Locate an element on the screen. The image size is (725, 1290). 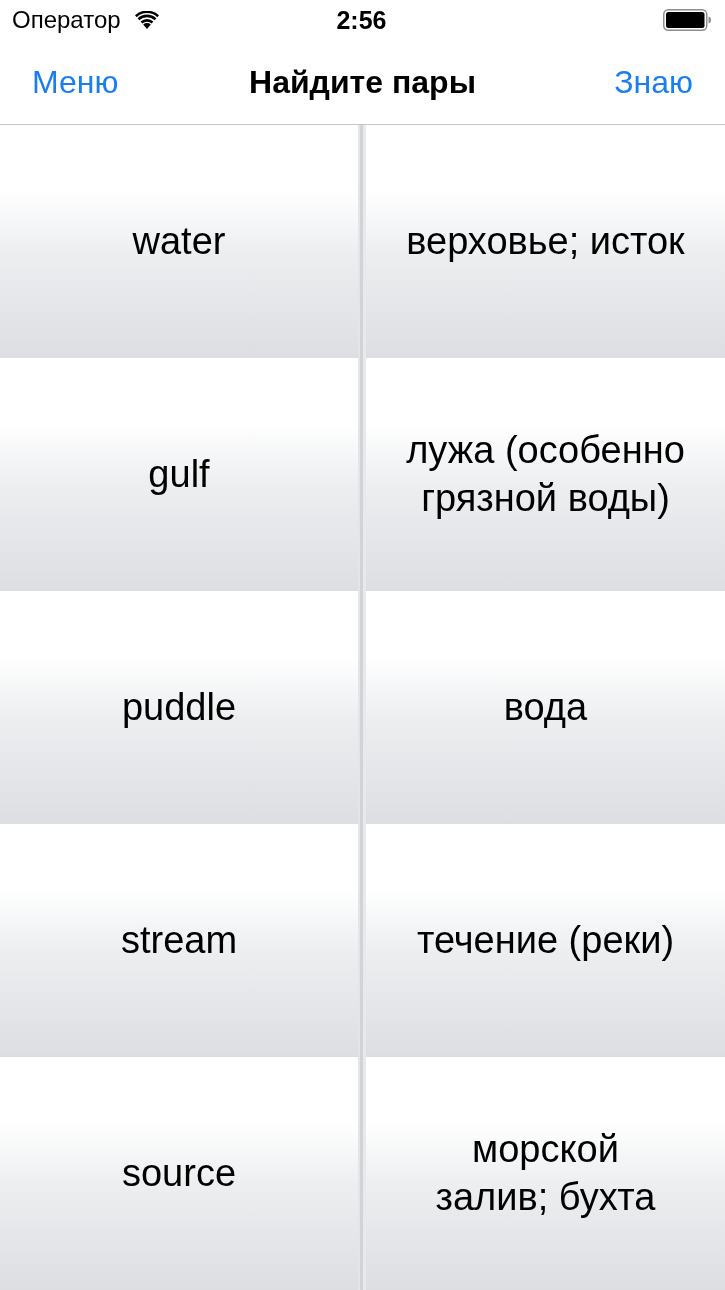
know-button: Знаю is located at coordinates (653, 82).